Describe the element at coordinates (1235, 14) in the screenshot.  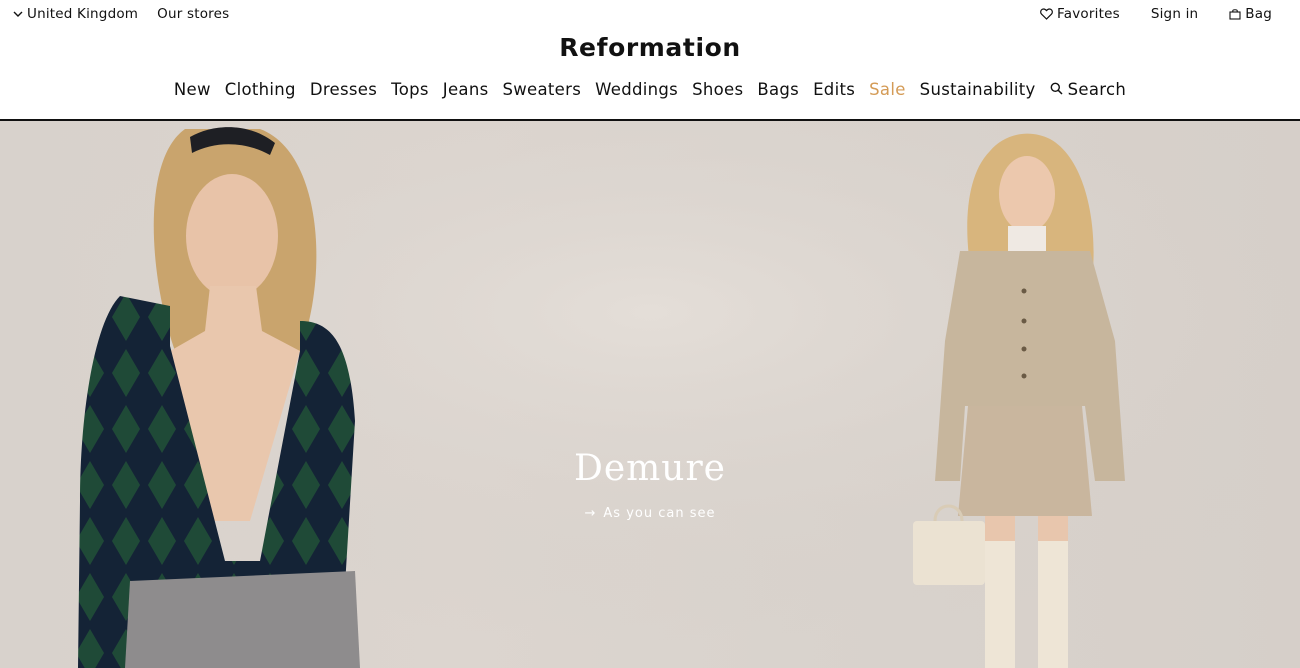
I see `bag-icon` at that location.